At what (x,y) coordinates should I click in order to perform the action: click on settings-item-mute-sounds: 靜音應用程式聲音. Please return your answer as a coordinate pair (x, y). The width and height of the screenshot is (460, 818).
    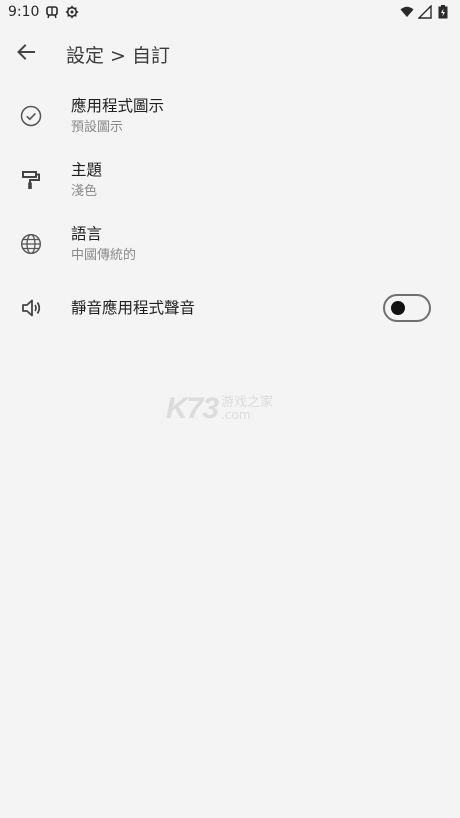
    Looking at the image, I should click on (230, 308).